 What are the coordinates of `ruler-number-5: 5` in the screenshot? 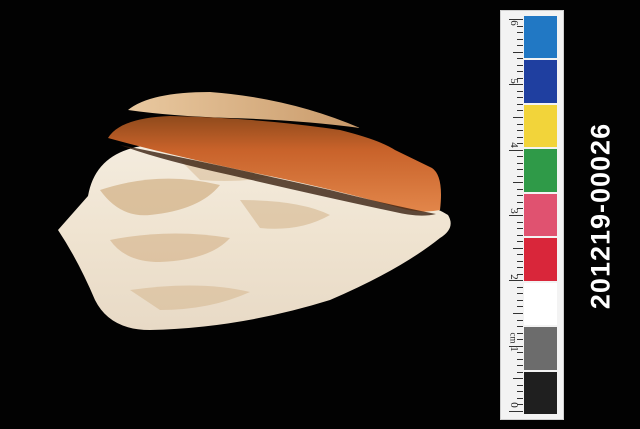 It's located at (513, 81).